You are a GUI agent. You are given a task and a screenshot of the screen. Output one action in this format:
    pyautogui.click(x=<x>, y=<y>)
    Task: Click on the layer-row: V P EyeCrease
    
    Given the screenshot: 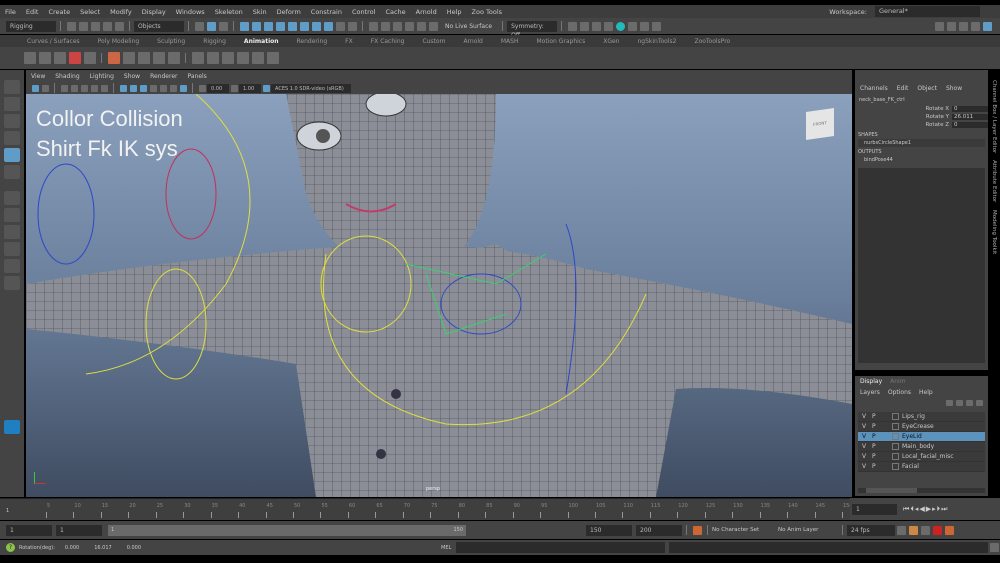 What is the action you would take?
    pyautogui.click(x=921, y=427)
    